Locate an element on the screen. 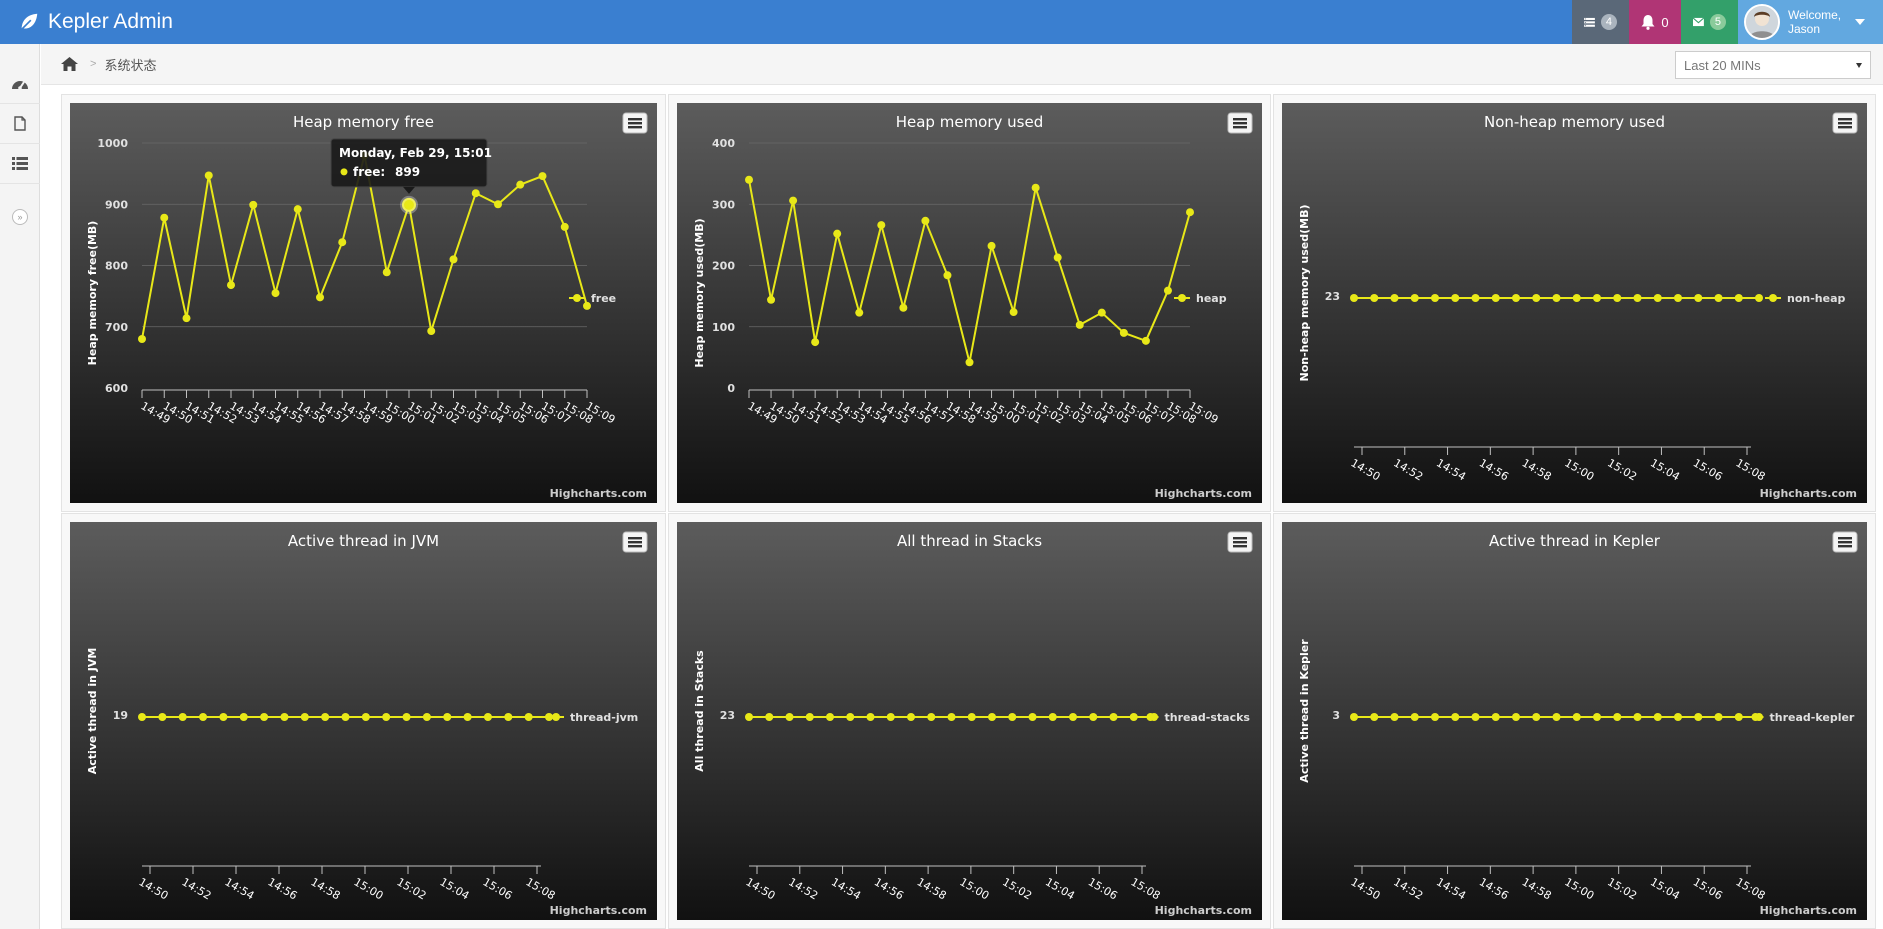 This screenshot has height=929, width=1883. user-menu: Welcome, Jason is located at coordinates (1810, 22).